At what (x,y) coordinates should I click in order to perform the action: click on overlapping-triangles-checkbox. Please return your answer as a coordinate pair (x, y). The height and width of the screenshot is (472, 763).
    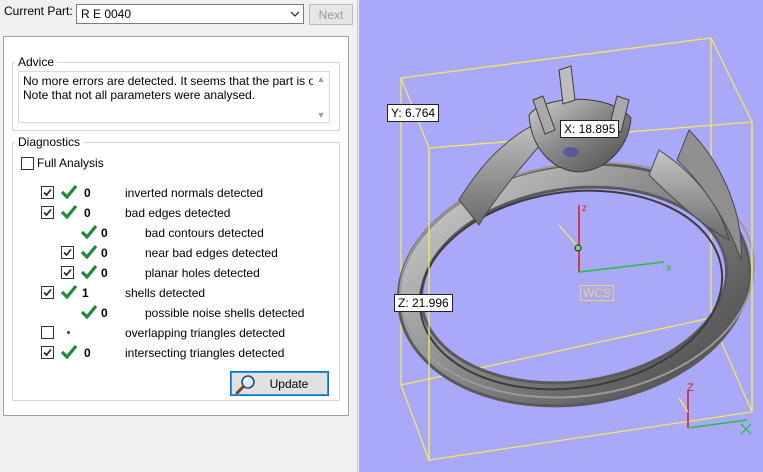
    Looking at the image, I should click on (47, 332).